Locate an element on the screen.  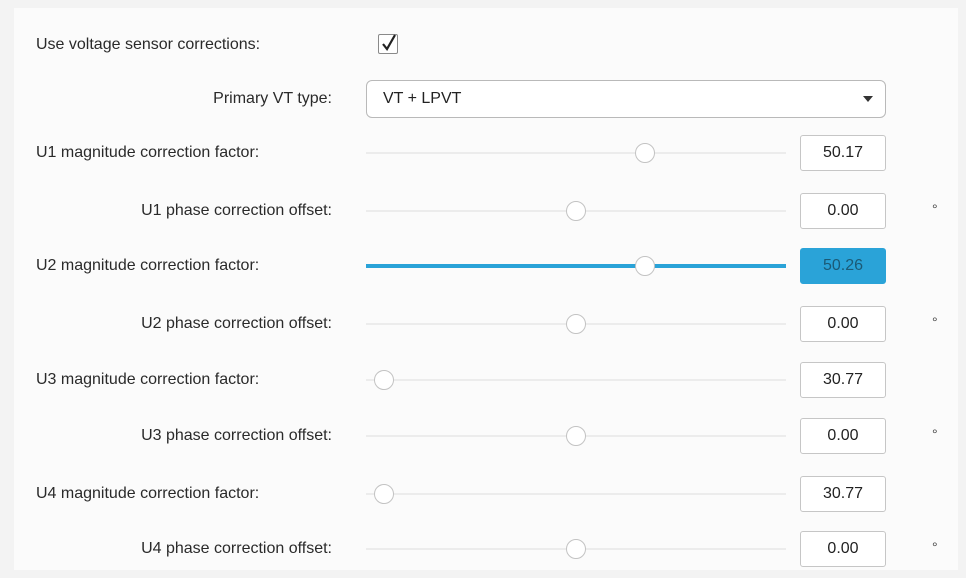
use-voltage-sensor-corrections-checkbox is located at coordinates (388, 44).